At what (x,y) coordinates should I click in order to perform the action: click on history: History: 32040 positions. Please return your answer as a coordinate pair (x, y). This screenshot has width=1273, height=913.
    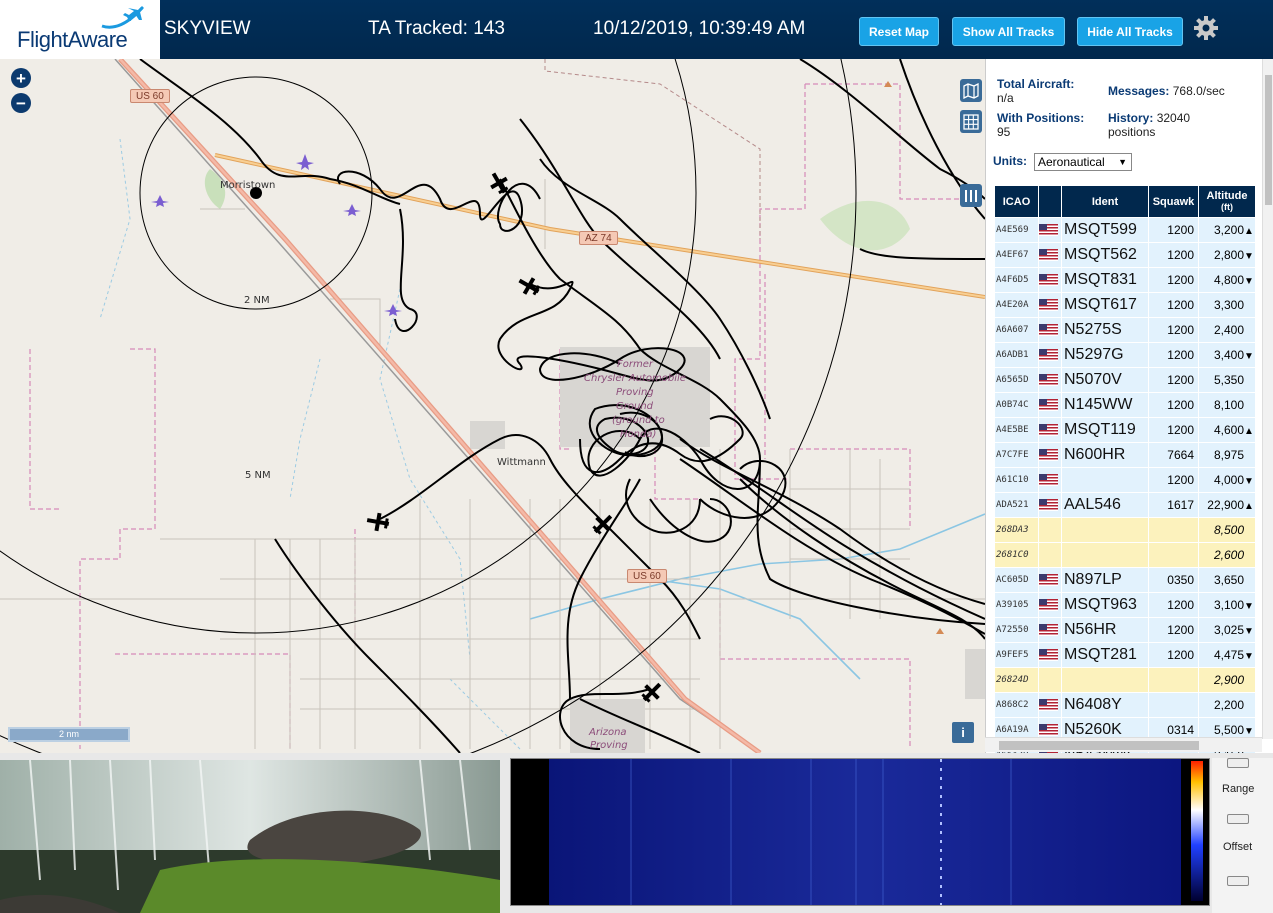
    Looking at the image, I should click on (1149, 125).